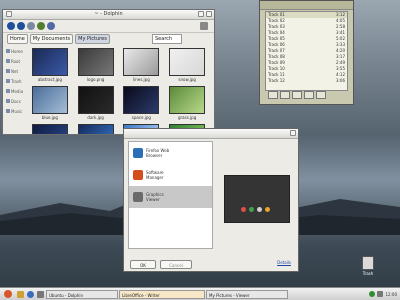 The width and height of the screenshot is (400, 300). I want to click on file-name: grass.jpg, so click(187, 117).